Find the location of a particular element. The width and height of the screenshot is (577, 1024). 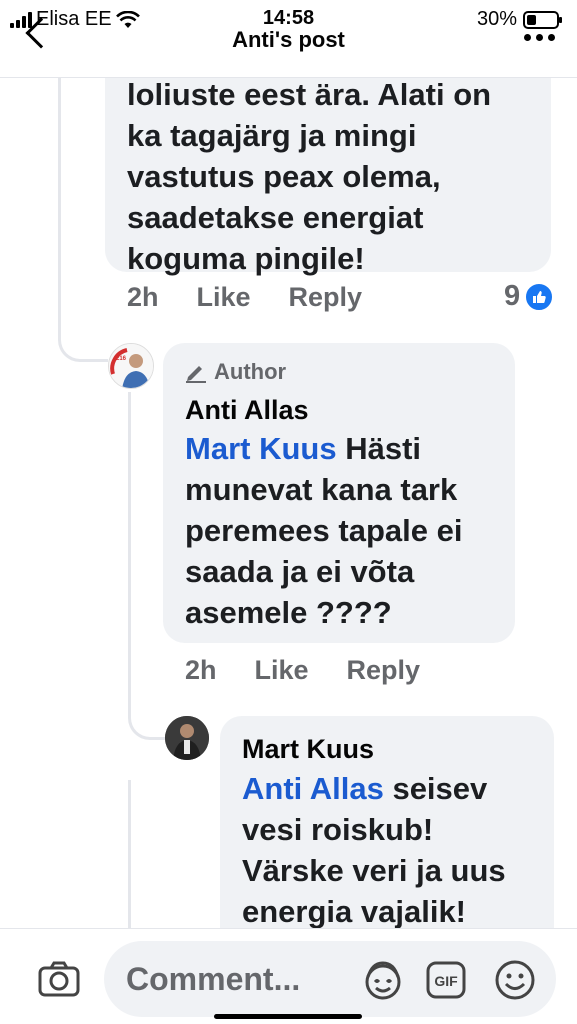

author-badge-label: Author is located at coordinates (250, 371).